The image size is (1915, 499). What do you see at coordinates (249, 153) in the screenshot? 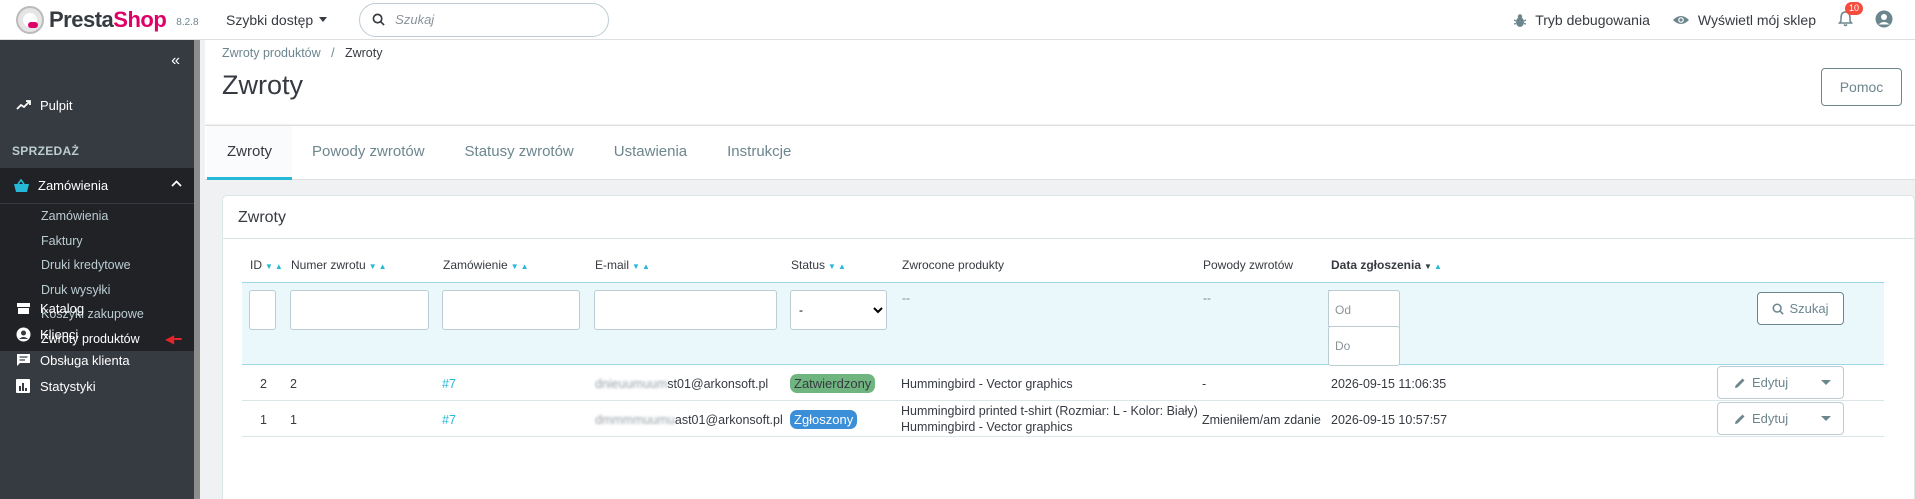
I see `tab-returns: Zwroty` at bounding box center [249, 153].